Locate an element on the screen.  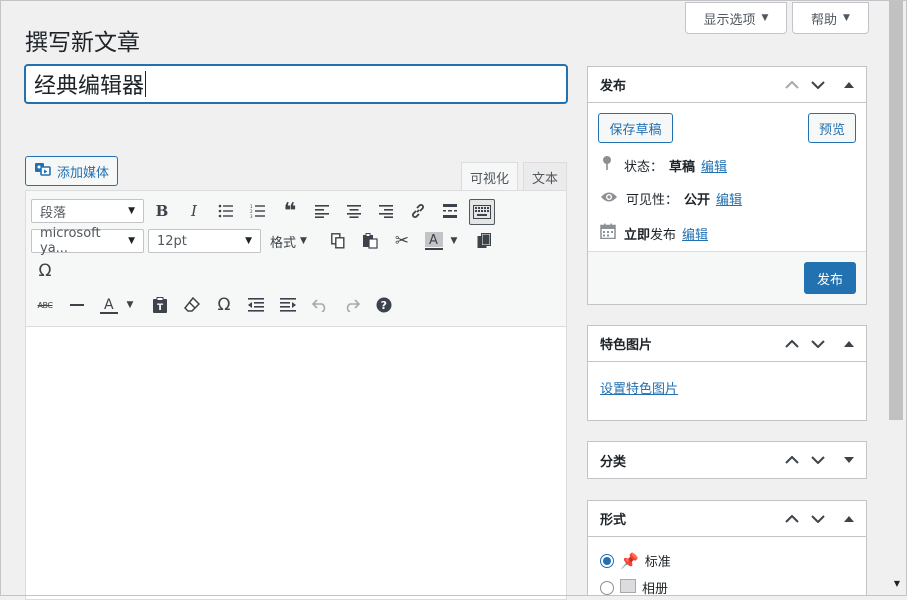
bold-icon: B is located at coordinates (162, 211).